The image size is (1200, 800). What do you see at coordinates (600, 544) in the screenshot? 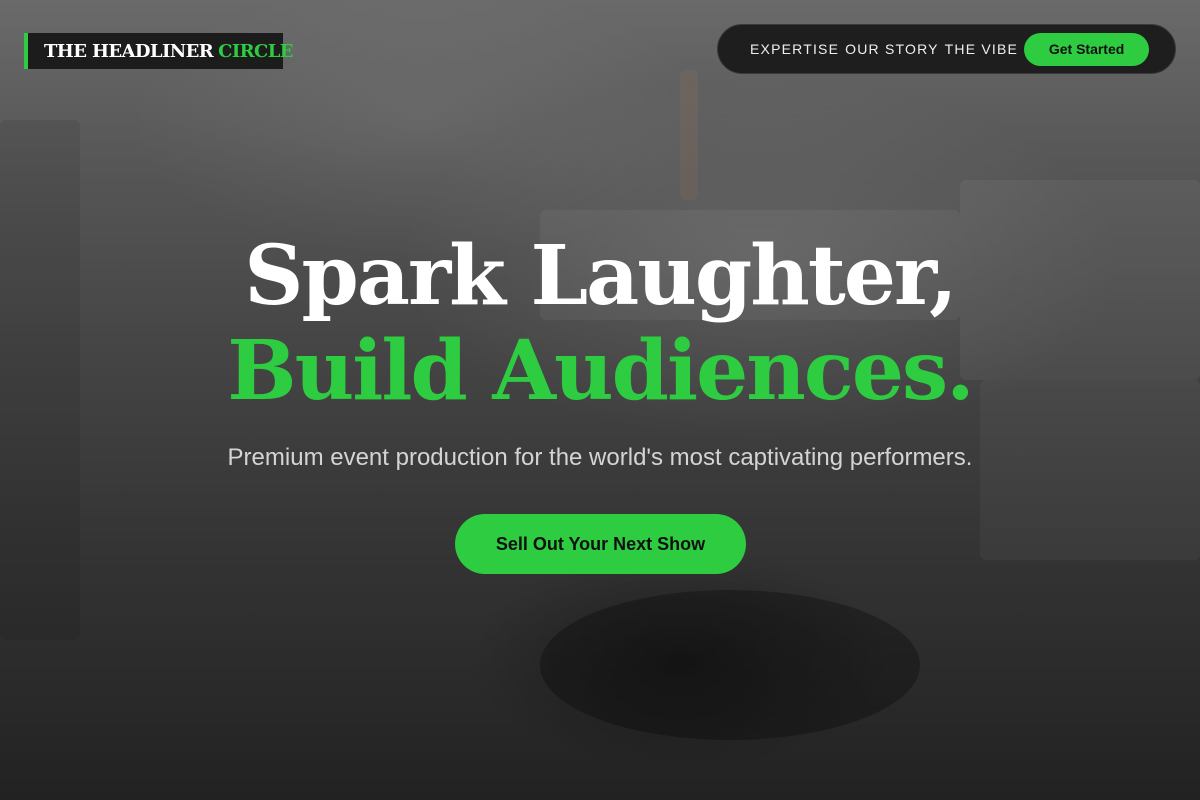
I see `sell-out-show-button: Sell Out Your Next Show` at bounding box center [600, 544].